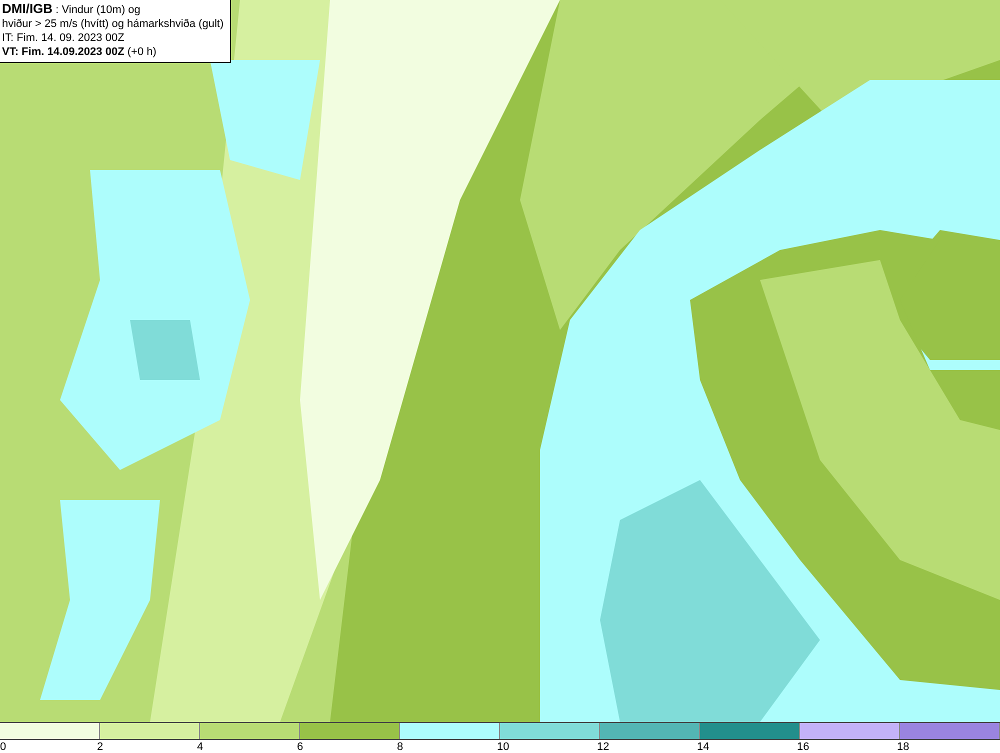 This screenshot has width=1000, height=753. What do you see at coordinates (100, 746) in the screenshot?
I see `scale-label: 2` at bounding box center [100, 746].